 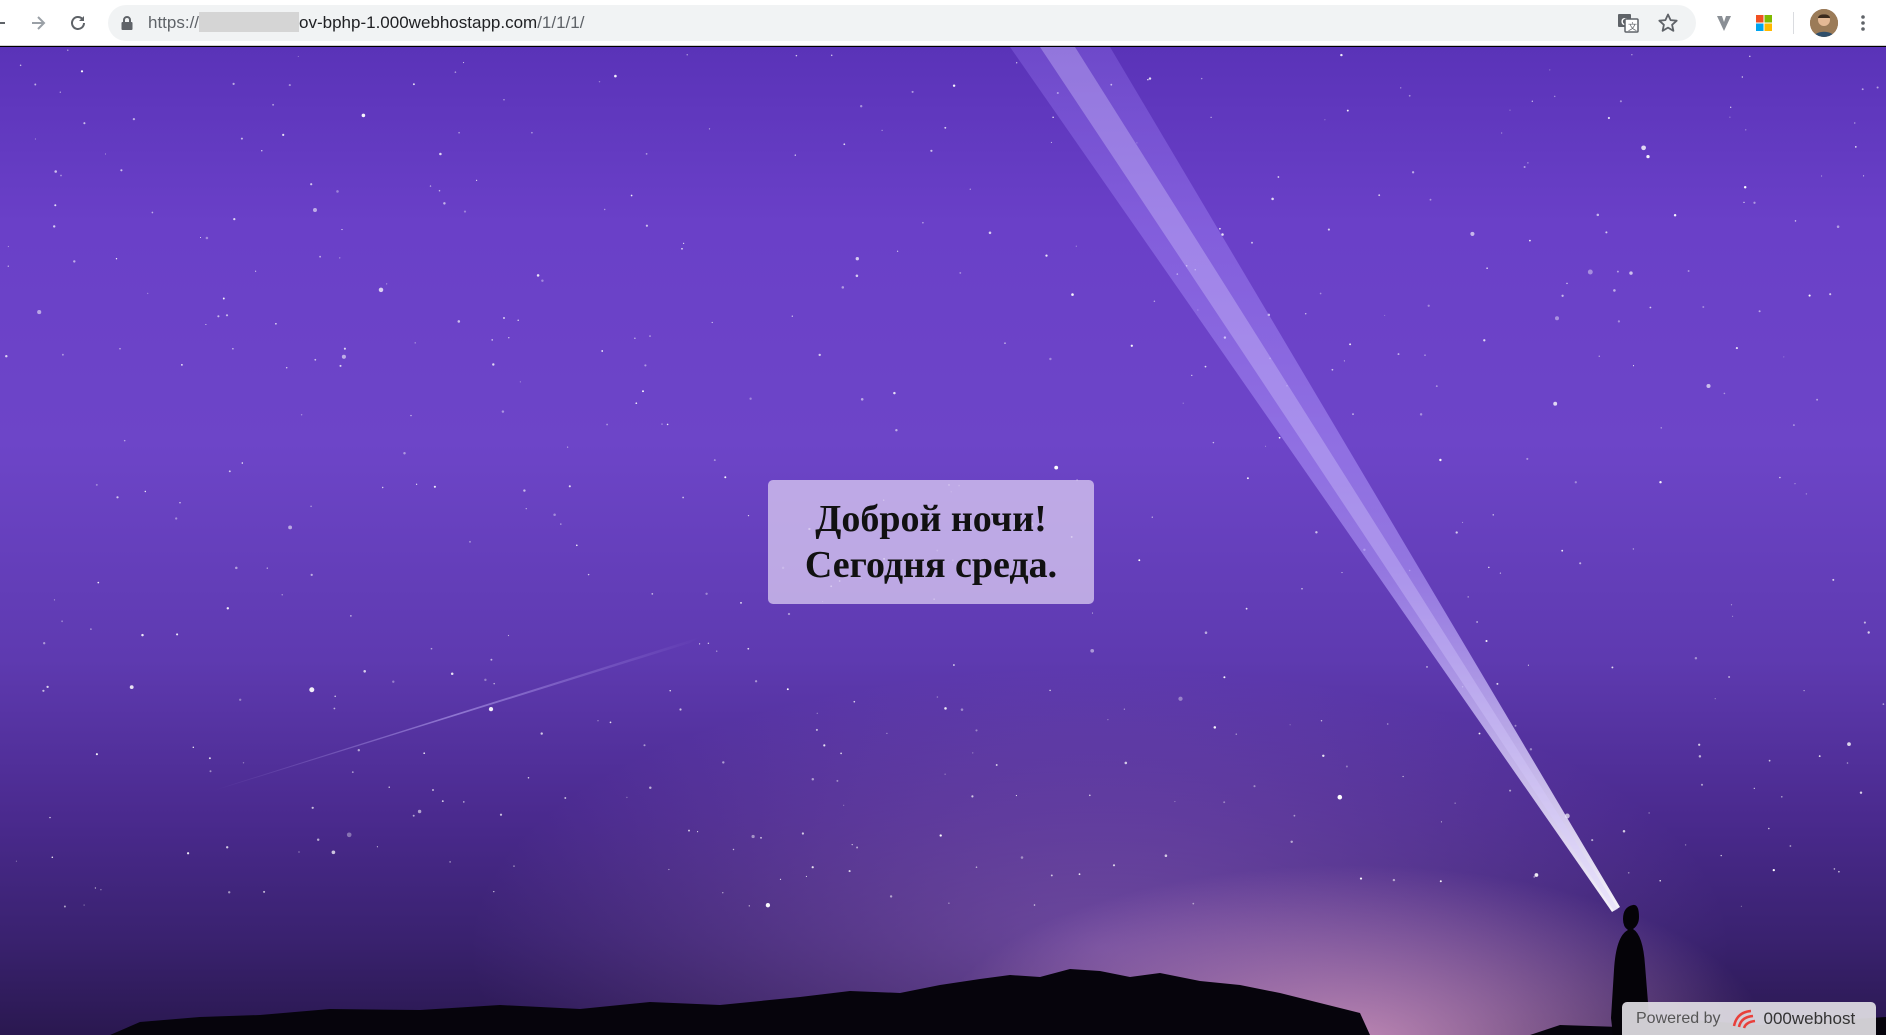 What do you see at coordinates (1764, 23) in the screenshot?
I see `windows-extension-icon` at bounding box center [1764, 23].